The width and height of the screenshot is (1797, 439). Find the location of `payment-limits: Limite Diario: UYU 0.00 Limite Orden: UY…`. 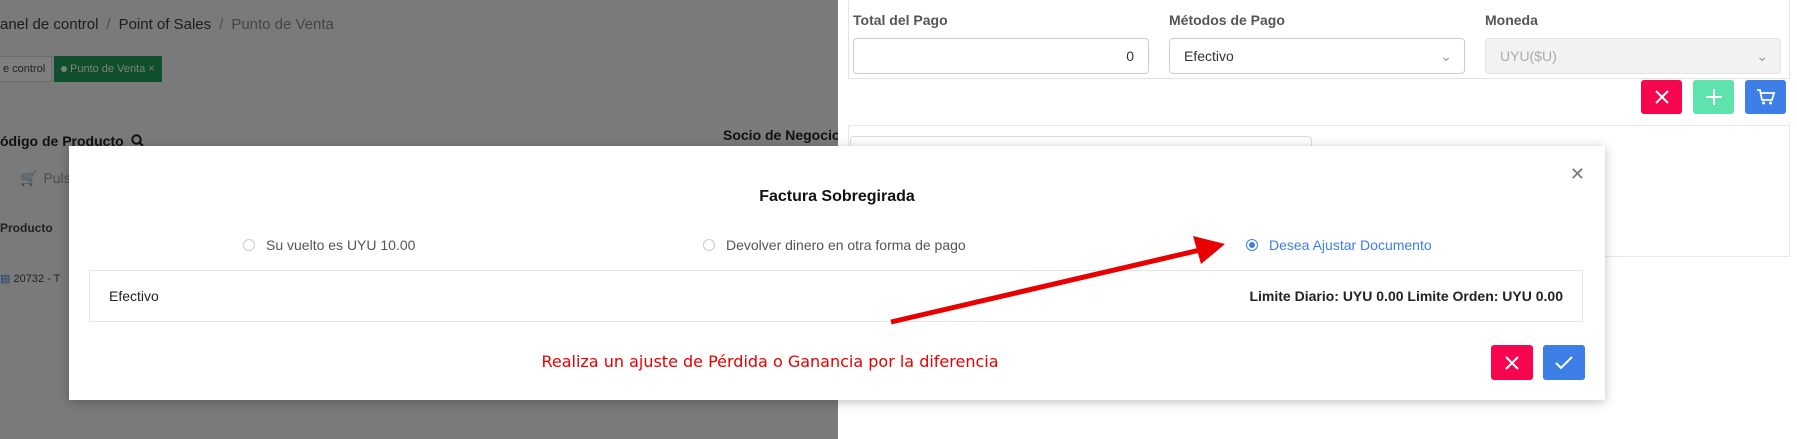

payment-limits: Limite Diario: UYU 0.00 Limite Orden: UY… is located at coordinates (1406, 296).